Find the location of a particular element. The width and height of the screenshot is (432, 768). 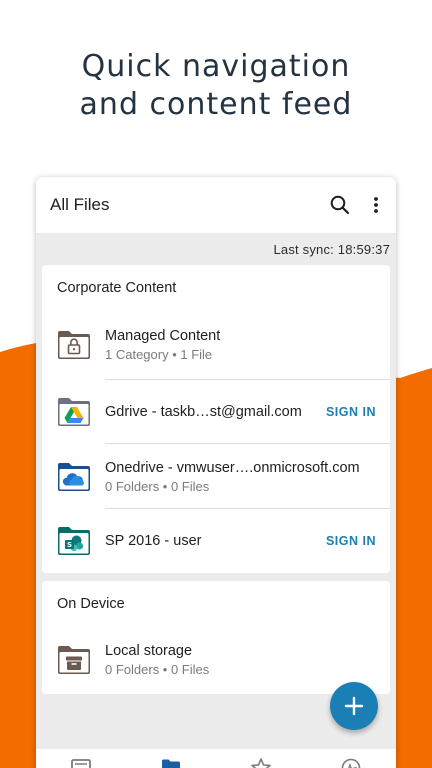

gdrive-sign-in-button: SIGN IN is located at coordinates (351, 412).